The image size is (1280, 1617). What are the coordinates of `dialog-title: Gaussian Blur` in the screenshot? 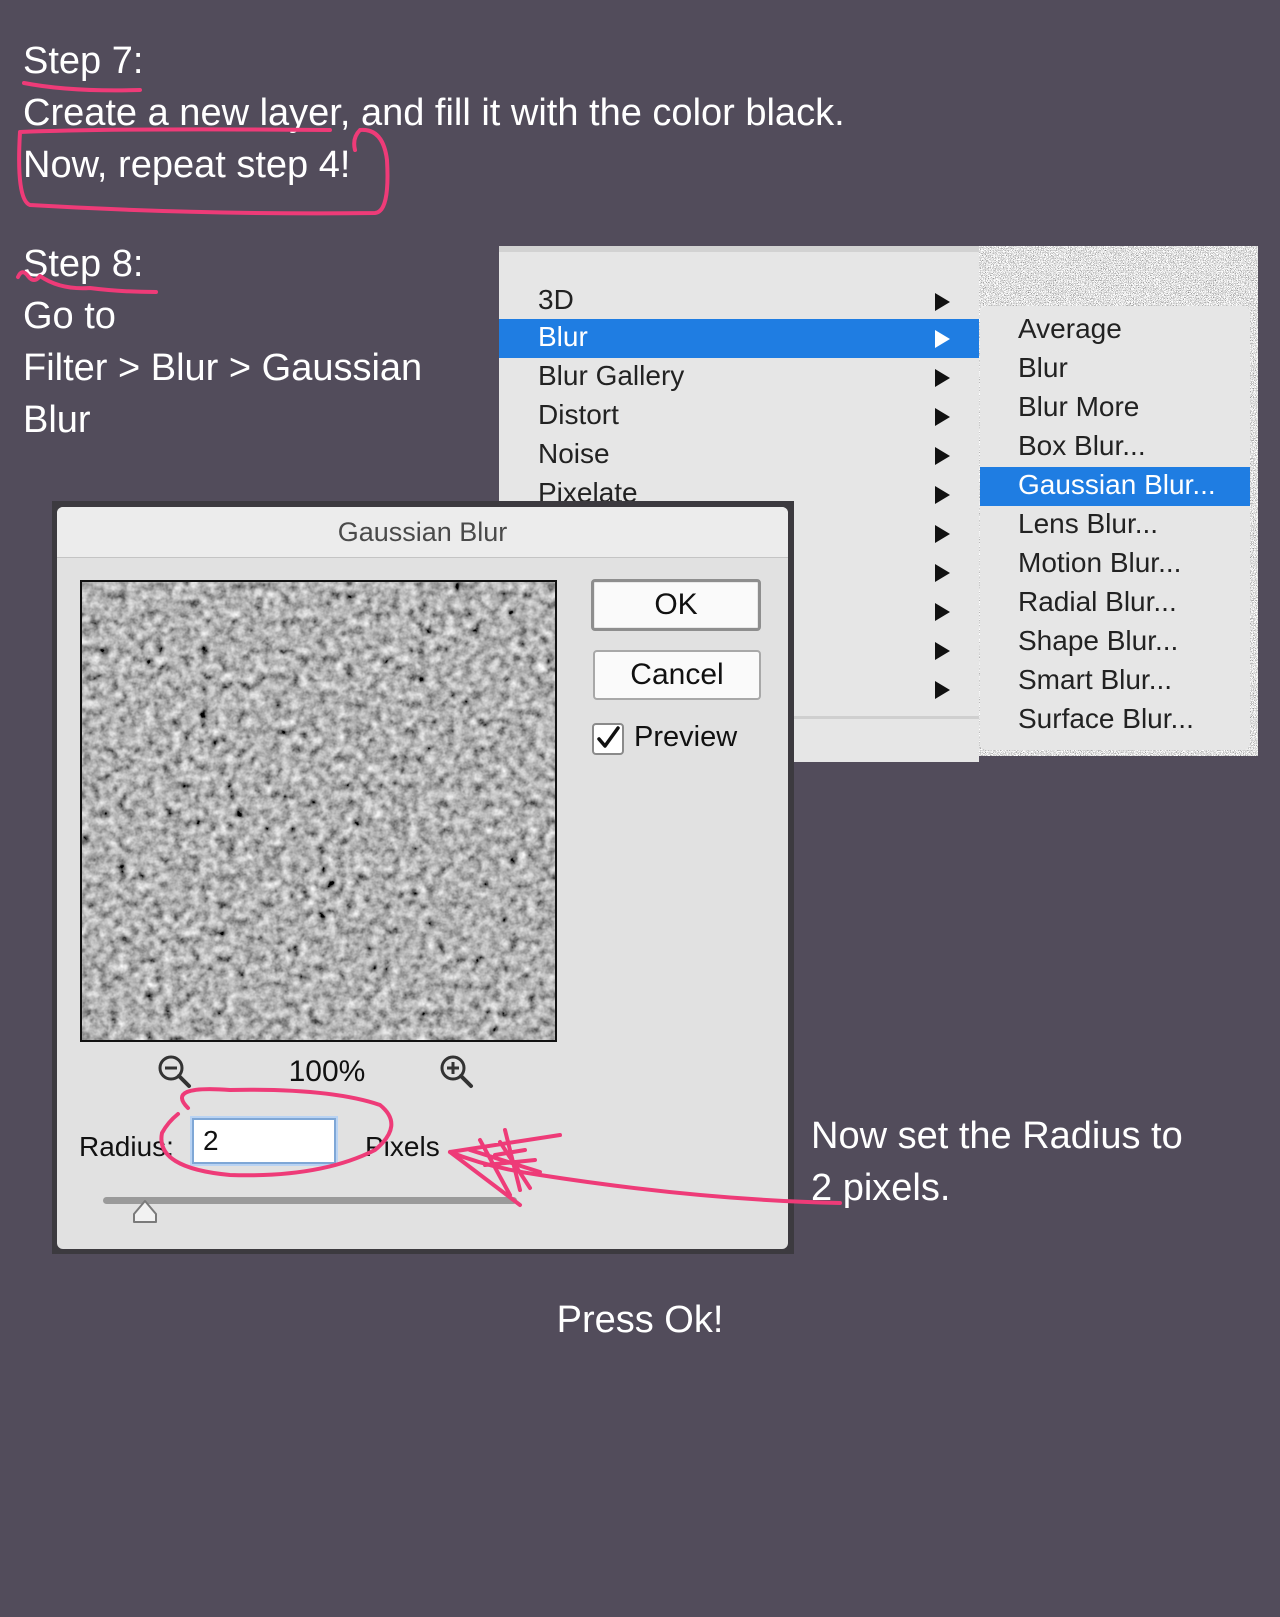 It's located at (422, 532).